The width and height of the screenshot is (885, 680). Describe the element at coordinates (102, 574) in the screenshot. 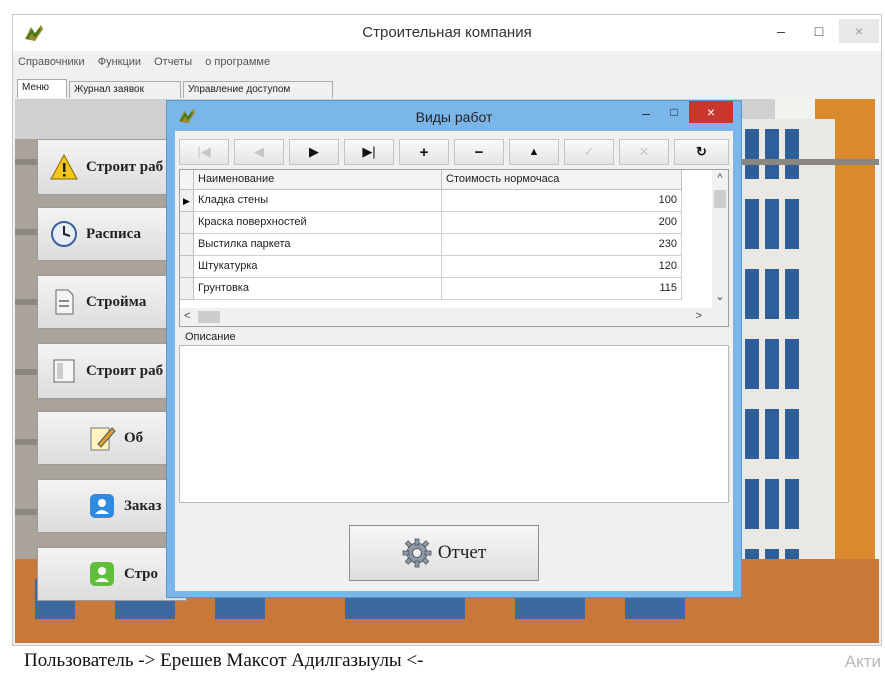

I see `user-green-icon` at that location.